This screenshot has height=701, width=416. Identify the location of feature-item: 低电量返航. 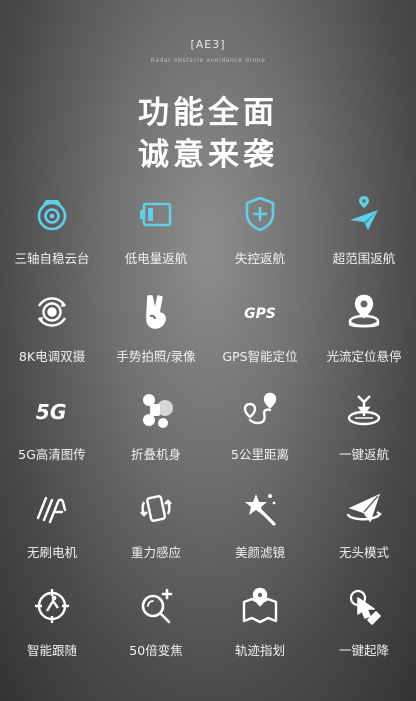
(156, 241).